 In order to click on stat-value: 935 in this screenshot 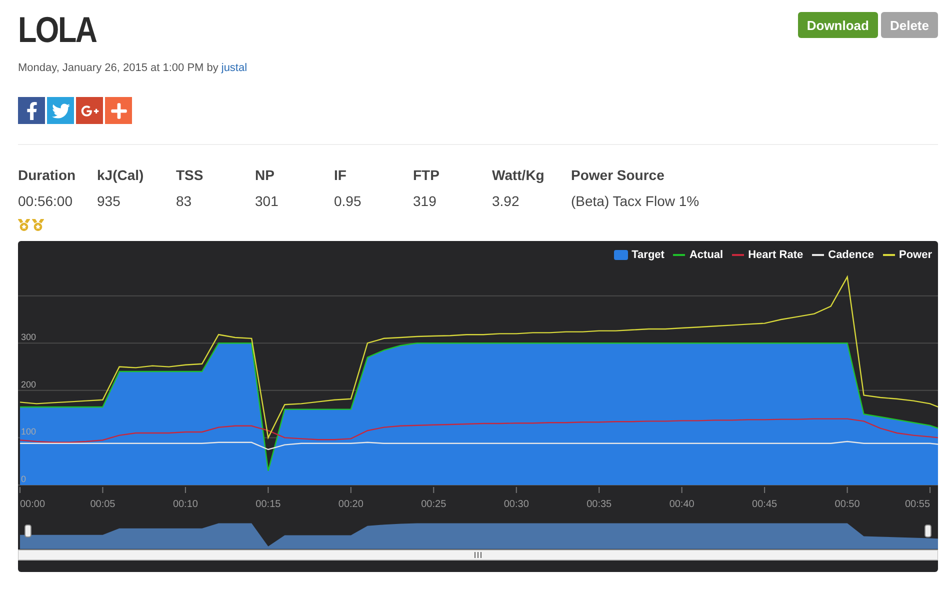, I will do `click(109, 201)`.